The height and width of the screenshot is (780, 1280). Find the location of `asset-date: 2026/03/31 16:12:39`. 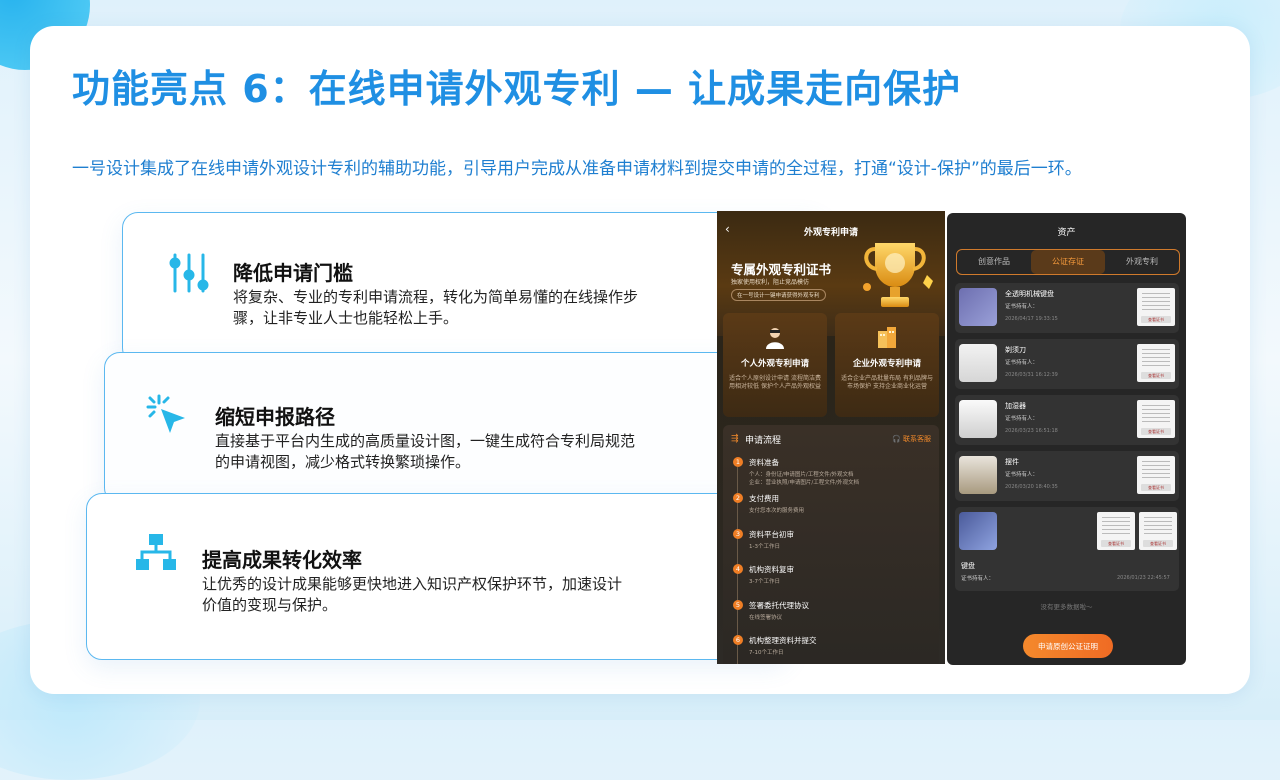

asset-date: 2026/03/31 16:12:39 is located at coordinates (1031, 375).